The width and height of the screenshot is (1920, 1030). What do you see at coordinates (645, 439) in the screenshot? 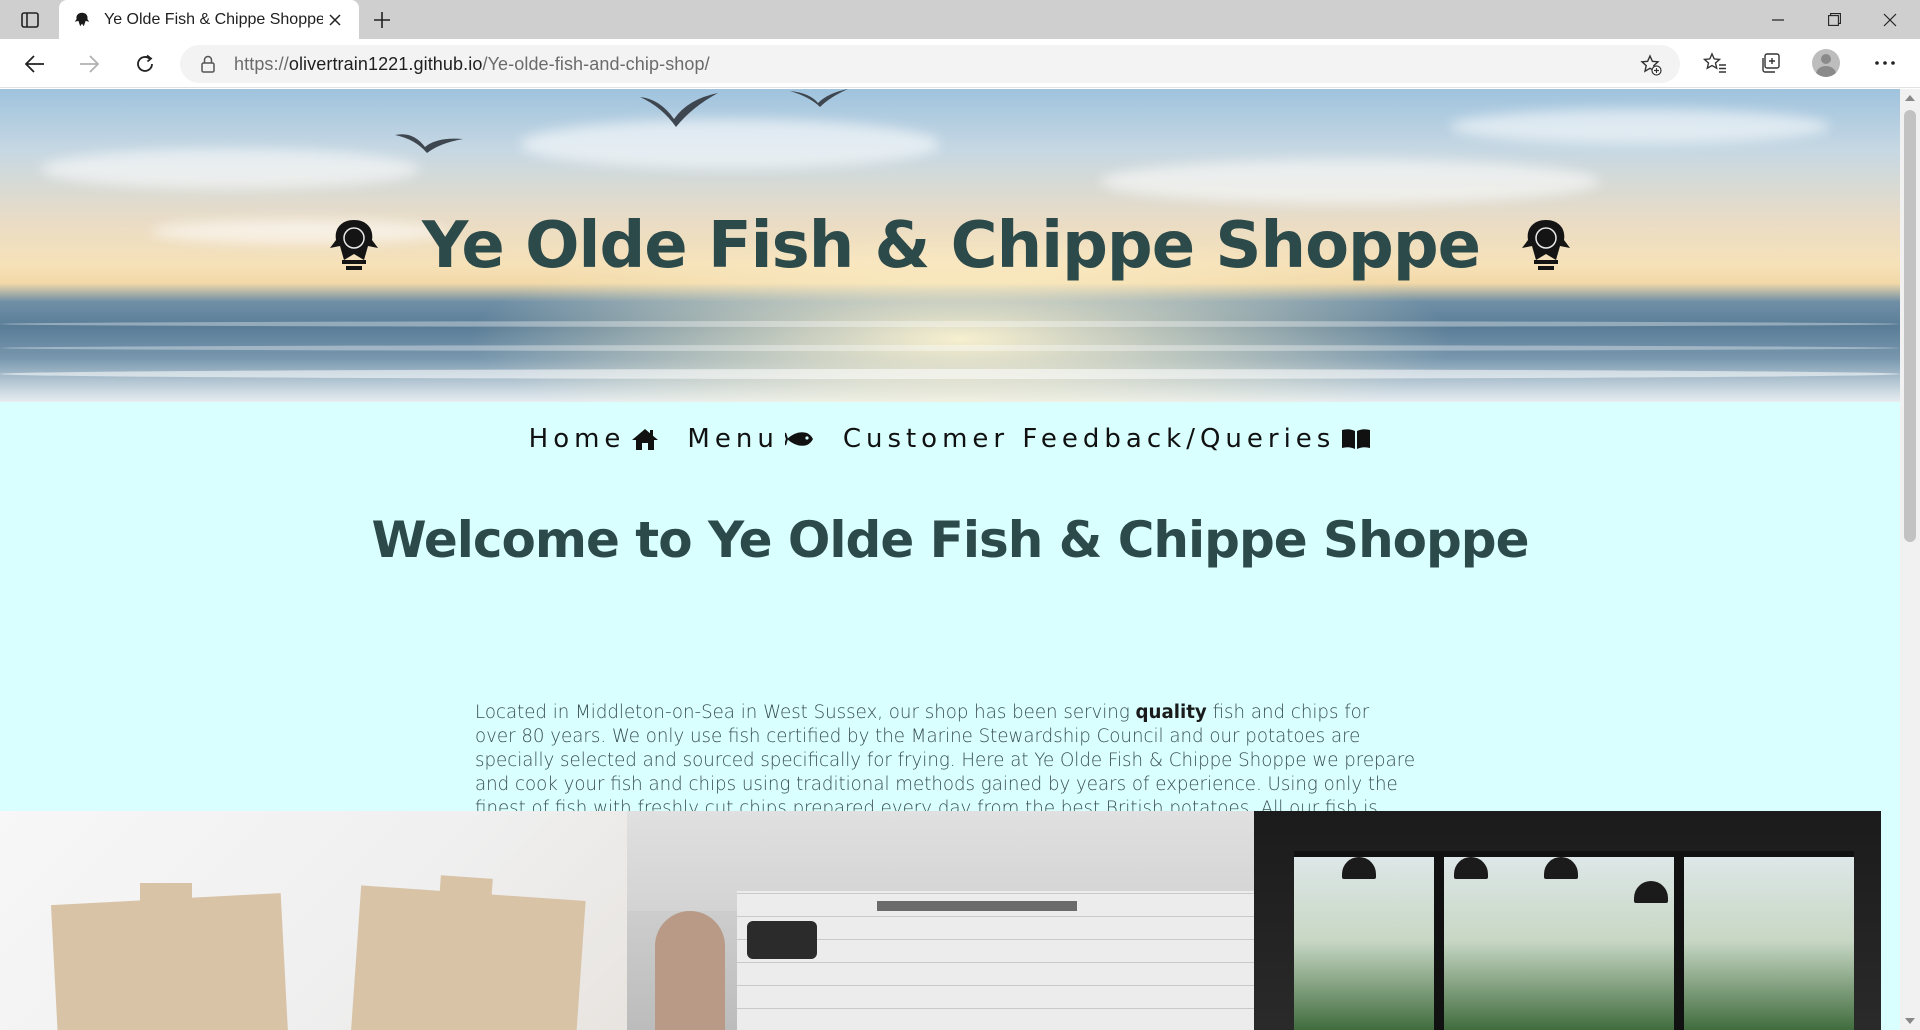
I see `home-icon` at bounding box center [645, 439].